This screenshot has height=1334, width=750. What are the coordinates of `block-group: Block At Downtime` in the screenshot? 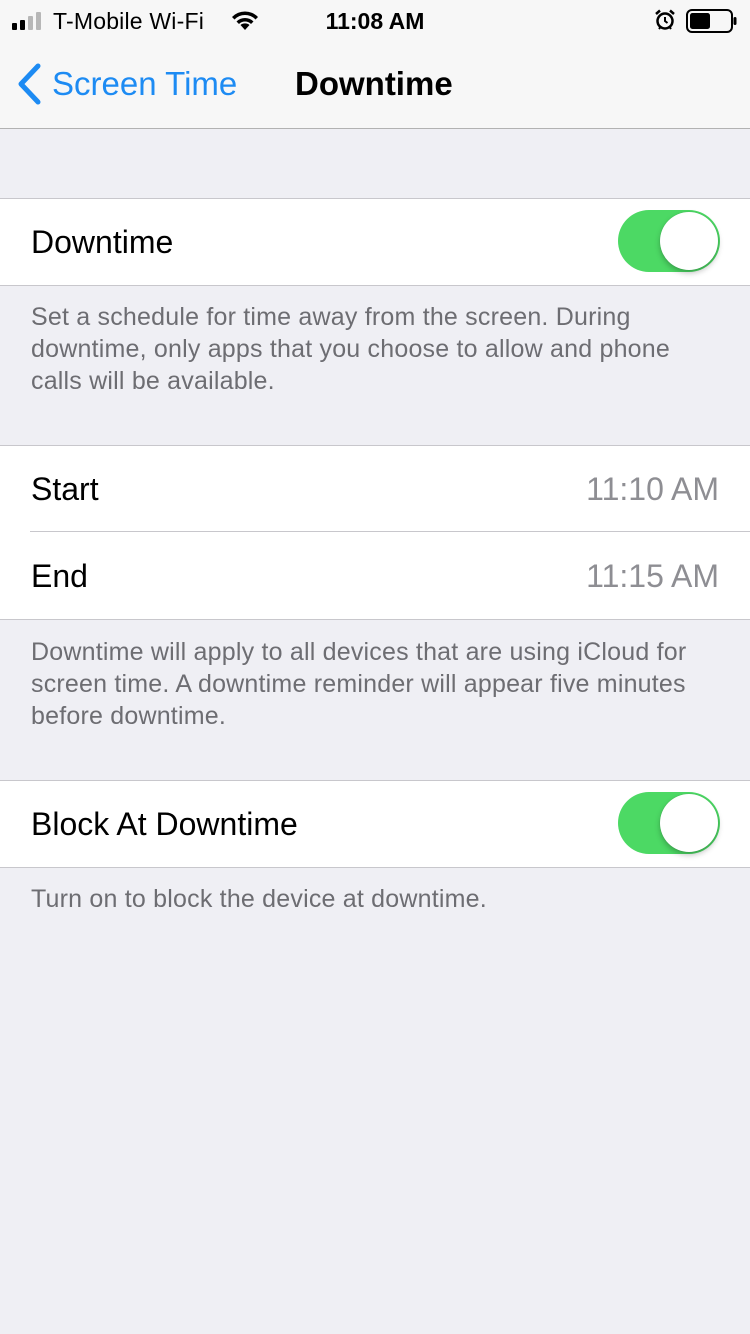 It's located at (375, 824).